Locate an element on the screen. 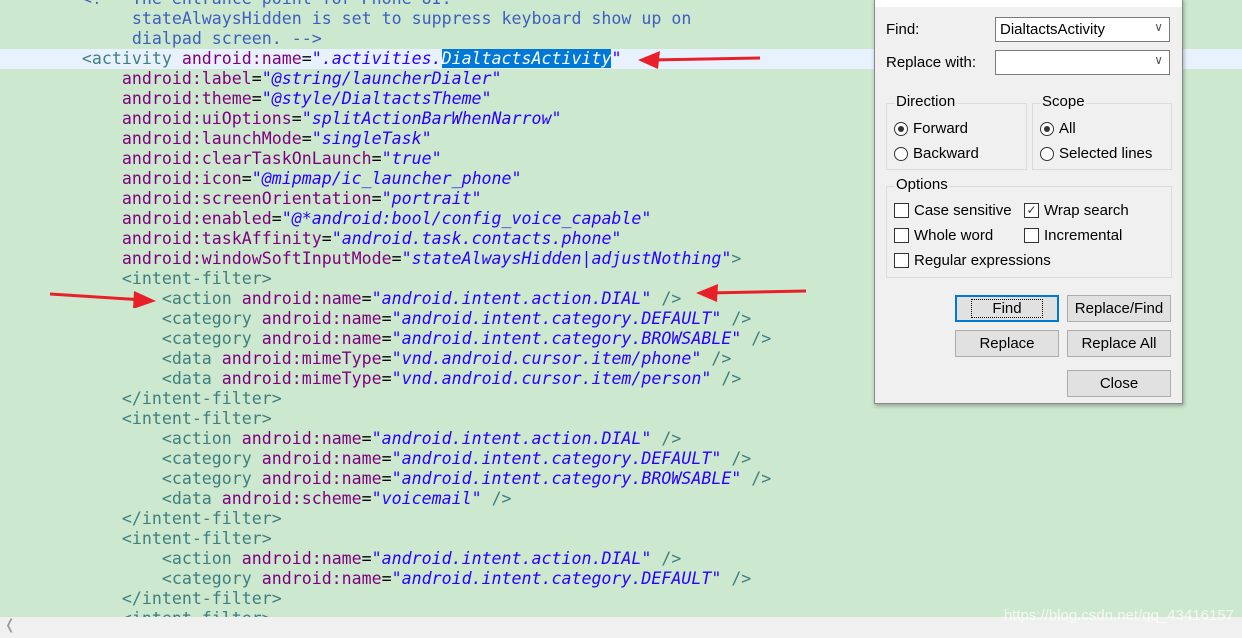  code-line: android:icon="@mipmap/ic_launcher_phone" is located at coordinates (262, 179).